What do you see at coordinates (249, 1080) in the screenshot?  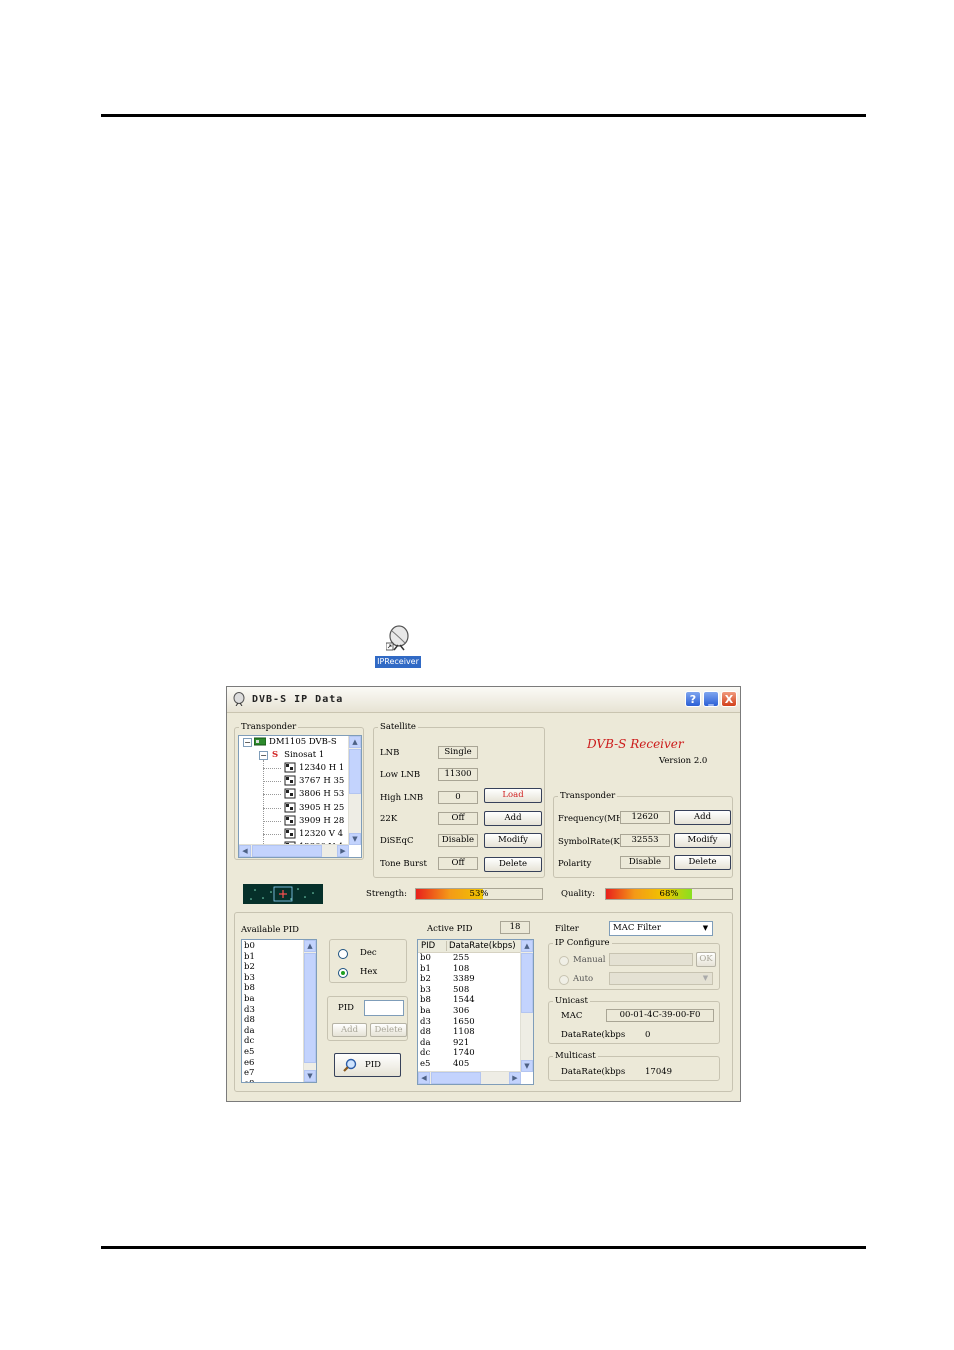 I see `list-item: e8` at bounding box center [249, 1080].